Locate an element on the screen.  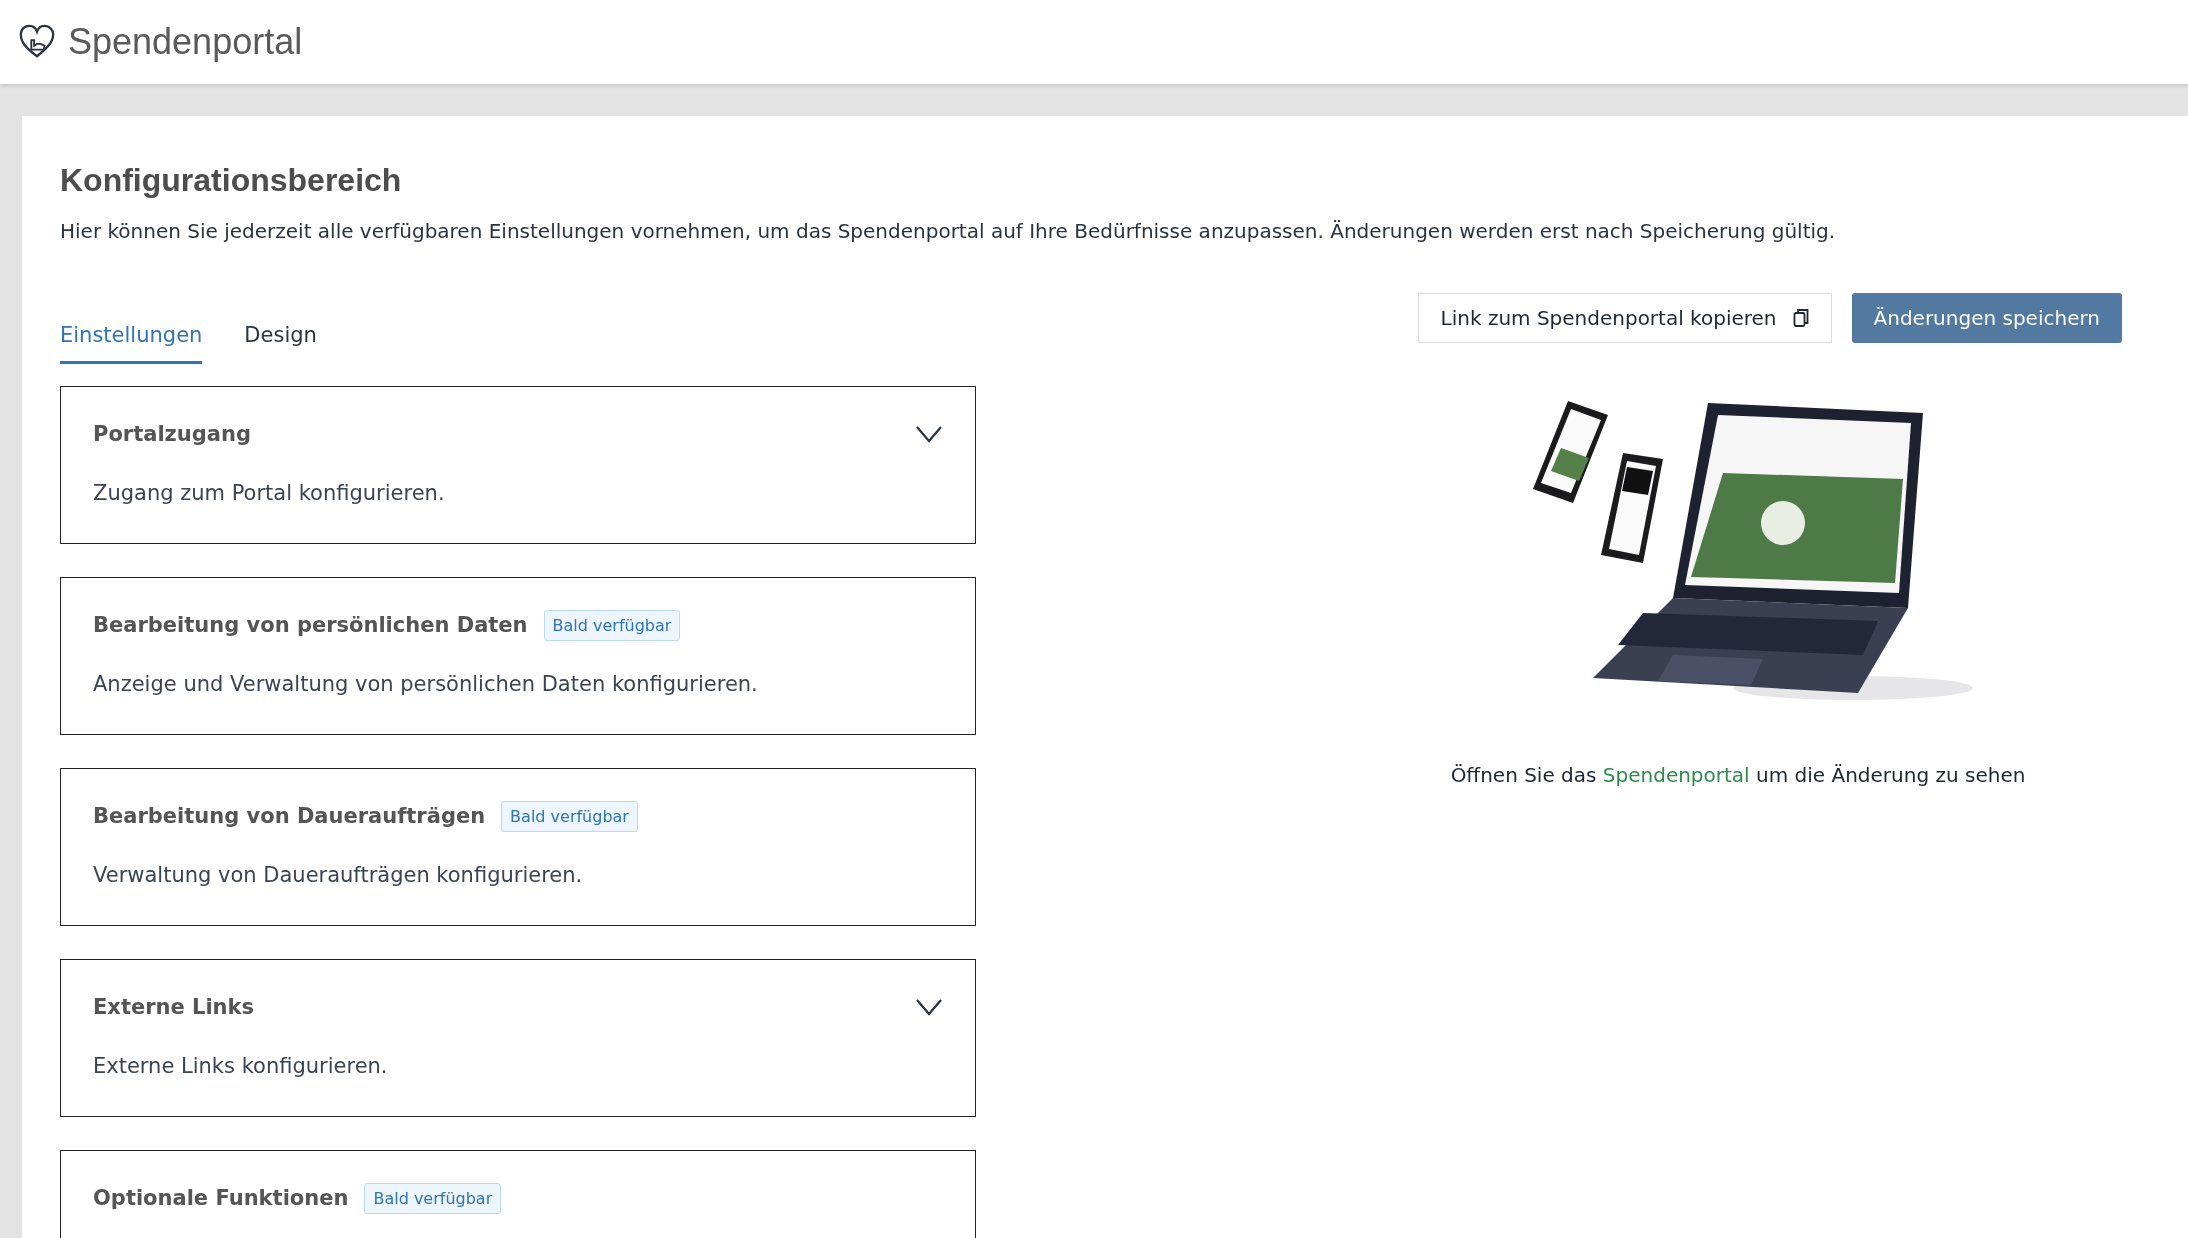
preview-caption: Öffnen Sie das Spendenportal um die Änderung zu sehen is located at coordinates (1738, 775).